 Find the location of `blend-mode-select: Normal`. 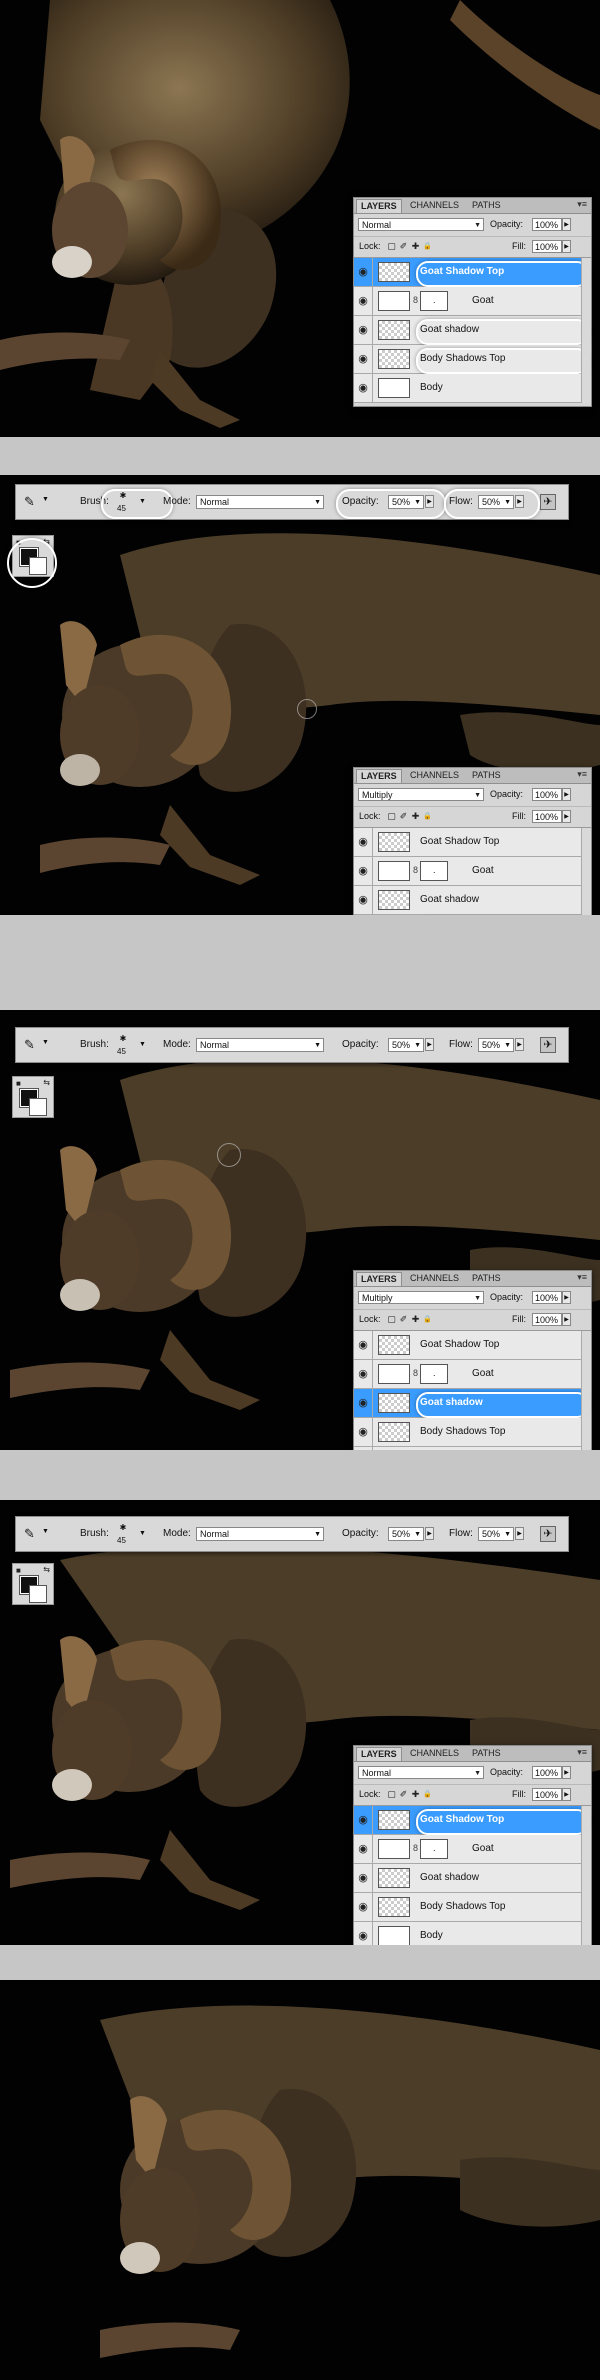

blend-mode-select: Normal is located at coordinates (421, 225).